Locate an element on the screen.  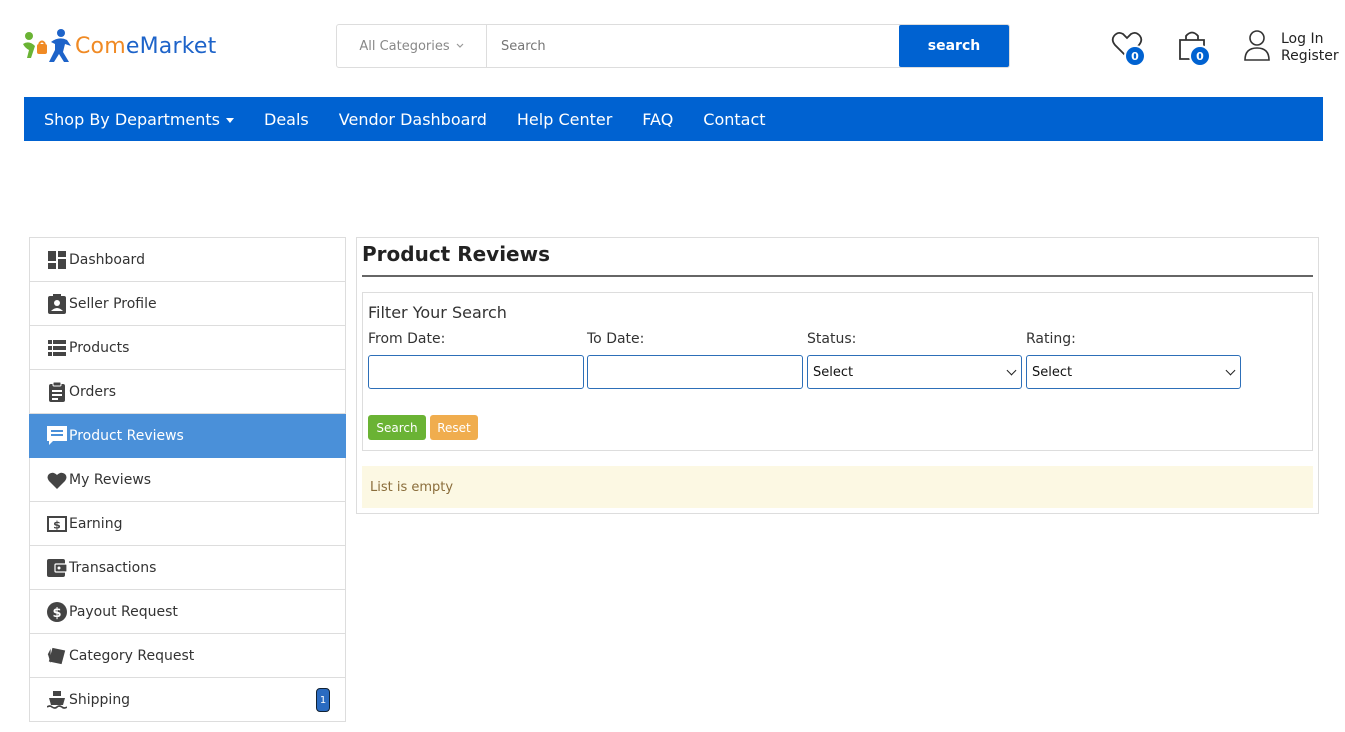
wishlist-button: 0 is located at coordinates (1128, 47).